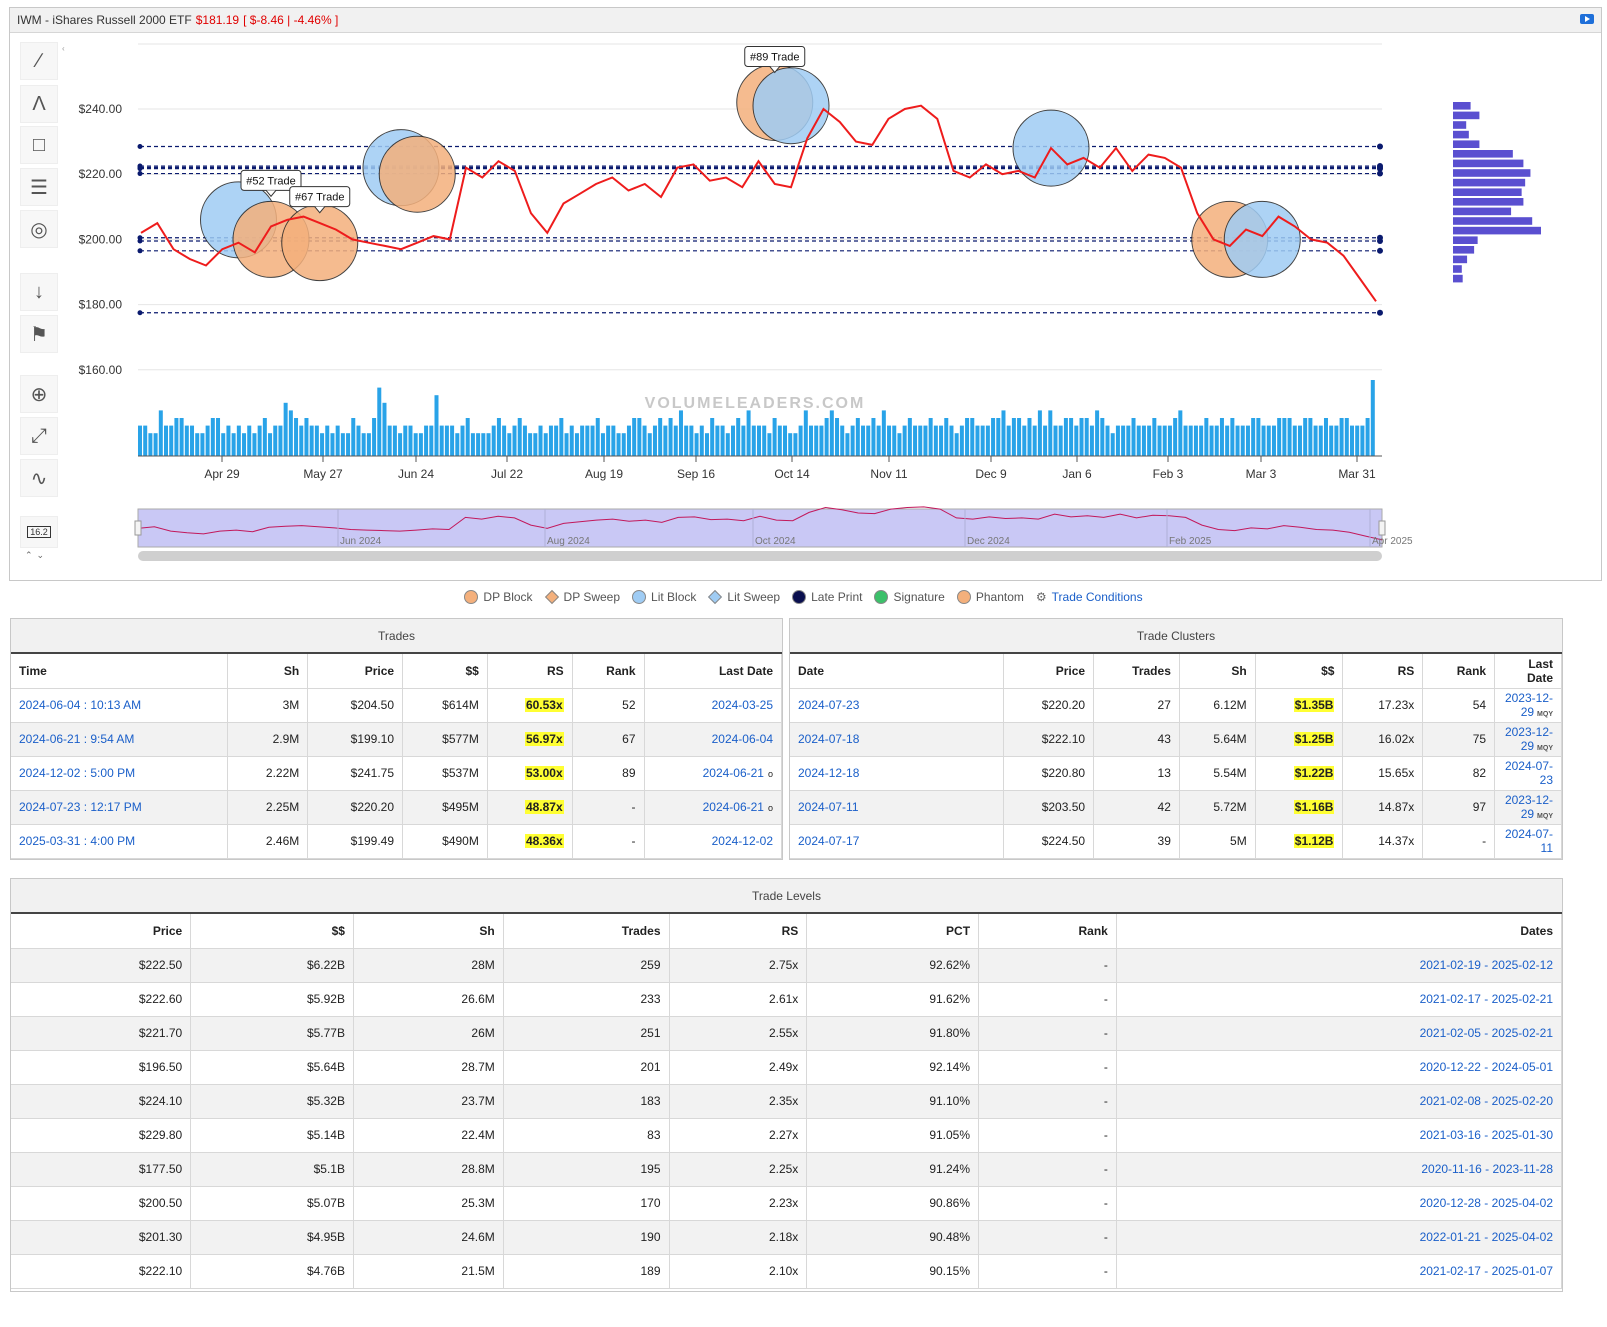 The width and height of the screenshot is (1607, 1327). What do you see at coordinates (36, 555) in the screenshot?
I see `scroll-arrows-icon: ⌃⌄` at bounding box center [36, 555].